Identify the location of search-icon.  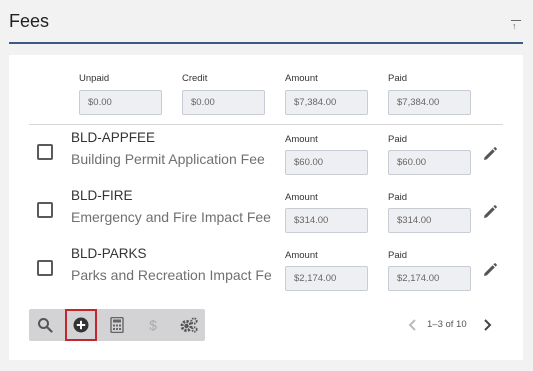
(45, 325).